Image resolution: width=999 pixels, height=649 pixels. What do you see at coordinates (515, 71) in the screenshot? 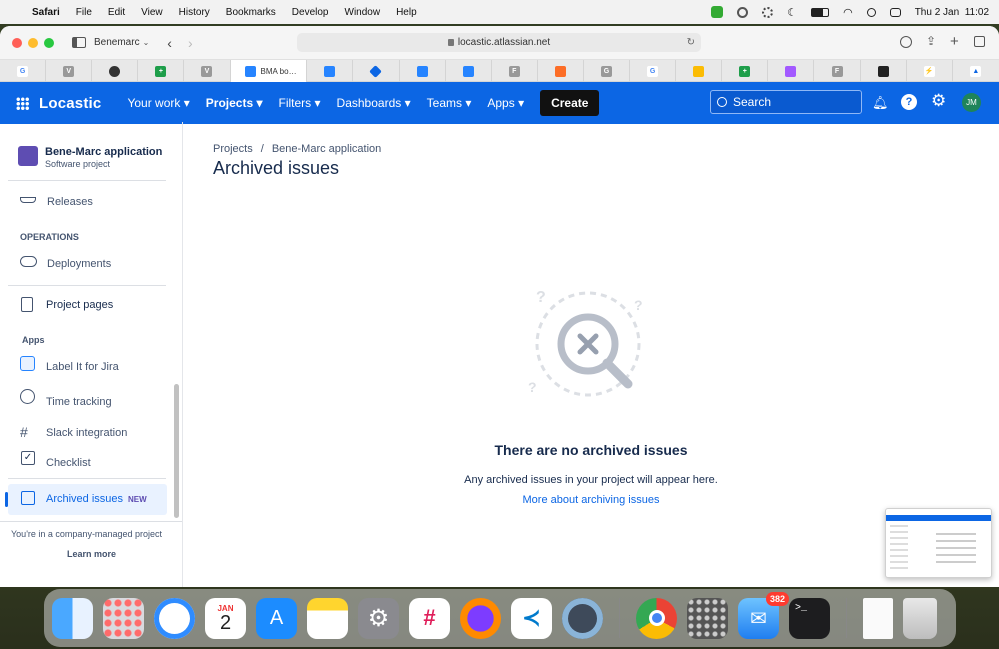
I see `tab-f: F` at bounding box center [515, 71].